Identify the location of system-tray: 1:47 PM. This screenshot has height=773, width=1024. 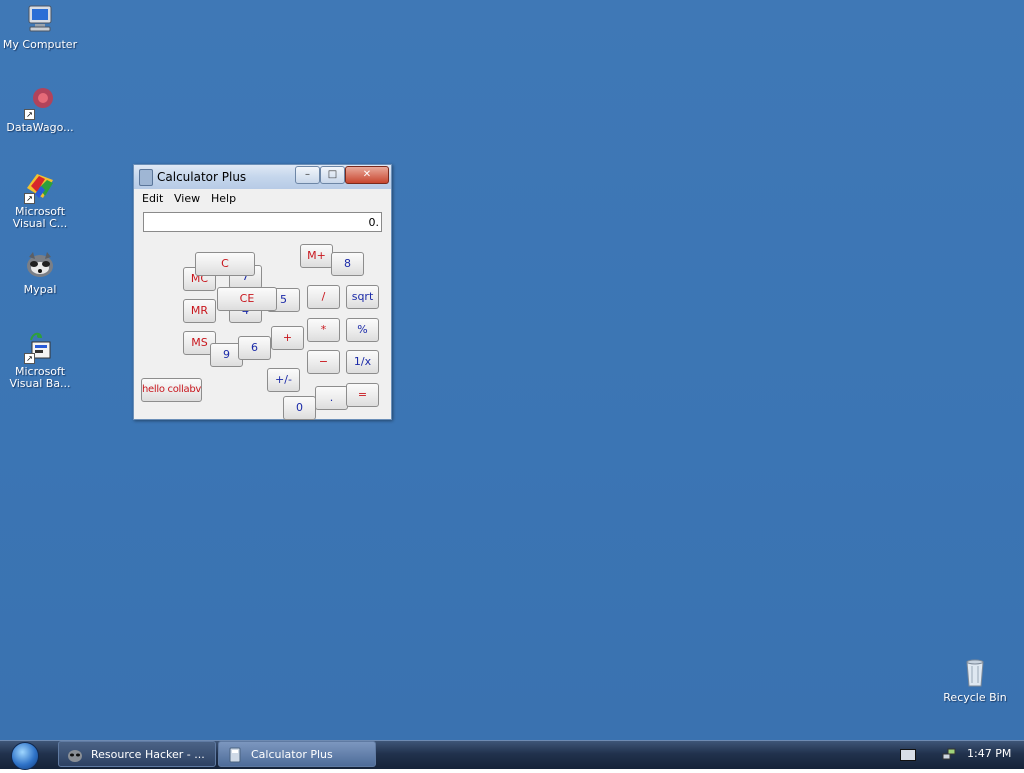
(955, 755).